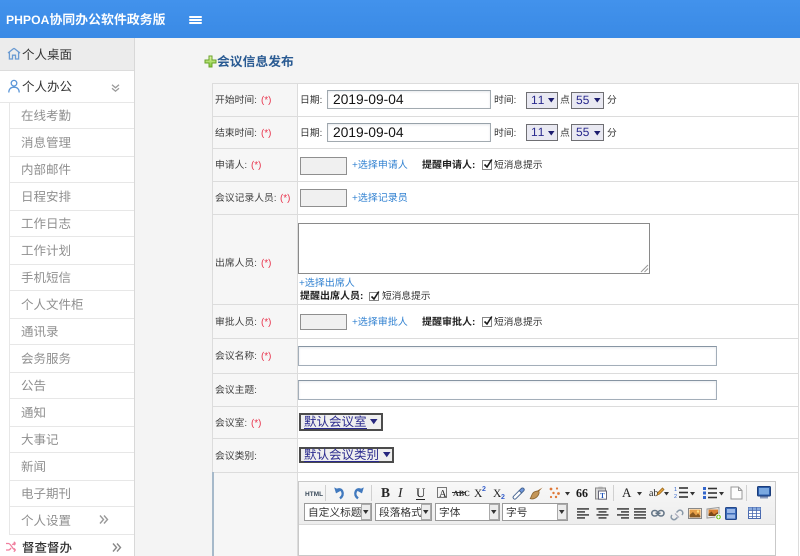 Image resolution: width=800 pixels, height=556 pixels. I want to click on svg-text: T, so click(602, 496).